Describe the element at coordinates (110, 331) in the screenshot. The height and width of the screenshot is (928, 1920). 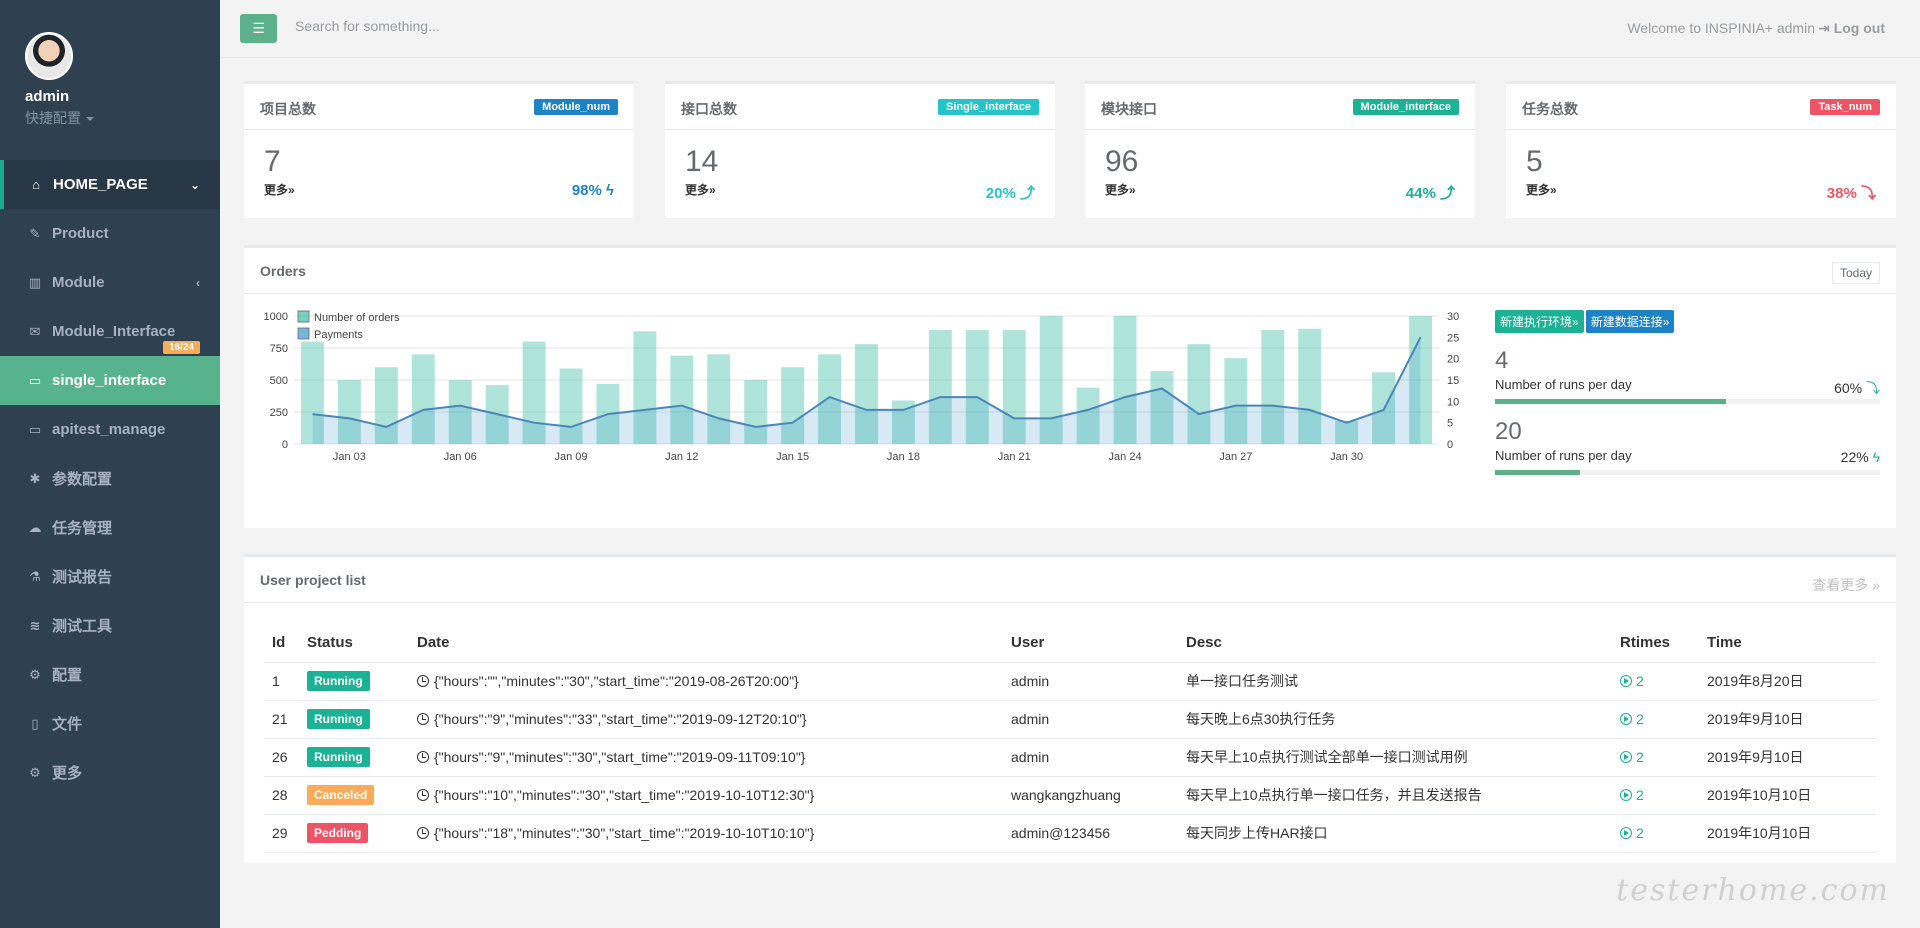
I see `sidebar-item-module-interface: ✉ Module_Interface 16/24` at that location.